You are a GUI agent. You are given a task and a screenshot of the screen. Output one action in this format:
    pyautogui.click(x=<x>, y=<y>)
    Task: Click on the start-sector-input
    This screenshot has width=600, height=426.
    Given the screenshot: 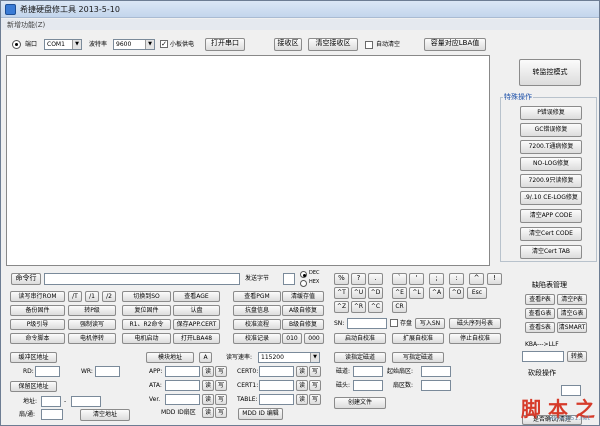 What is the action you would take?
    pyautogui.click(x=436, y=371)
    